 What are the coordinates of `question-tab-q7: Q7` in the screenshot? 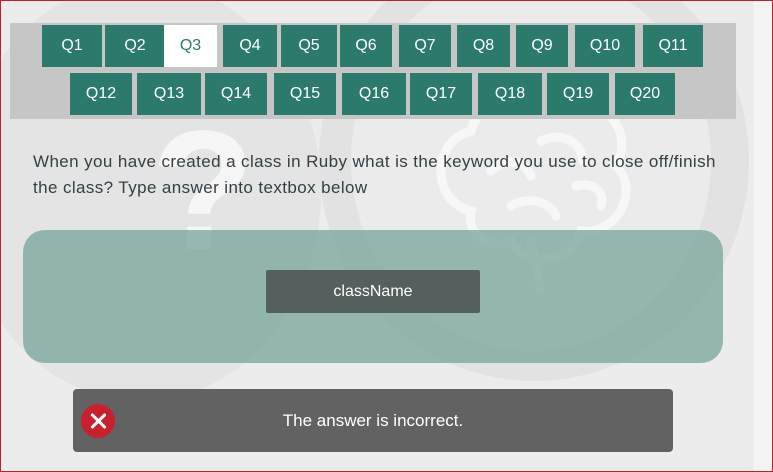 It's located at (425, 46).